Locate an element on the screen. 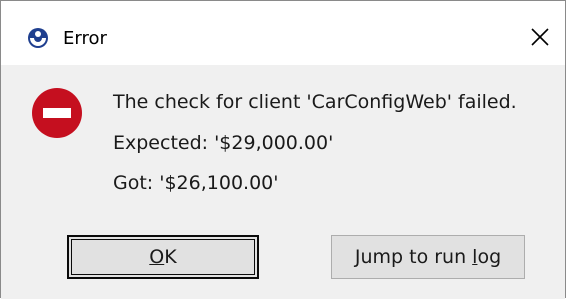 This screenshot has height=300, width=568. close-icon is located at coordinates (540, 37).